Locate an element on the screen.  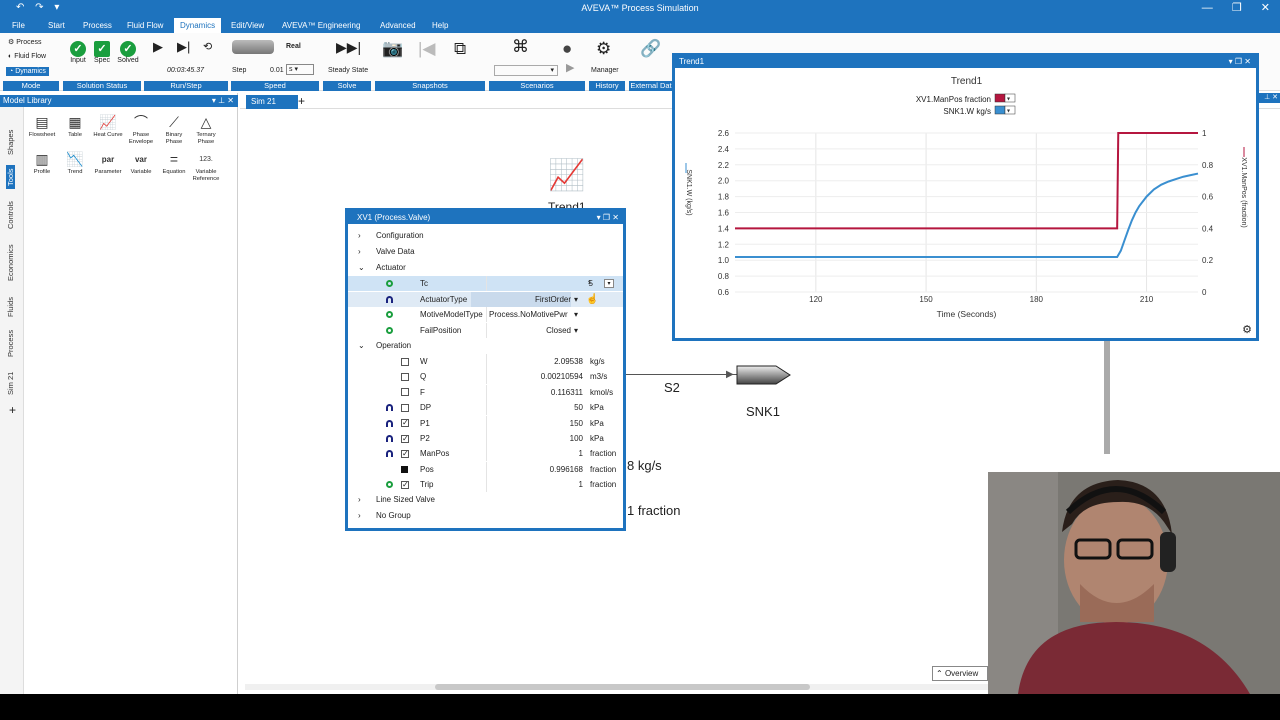
section-actuator: ⌄ Actuator is located at coordinates (485, 267).